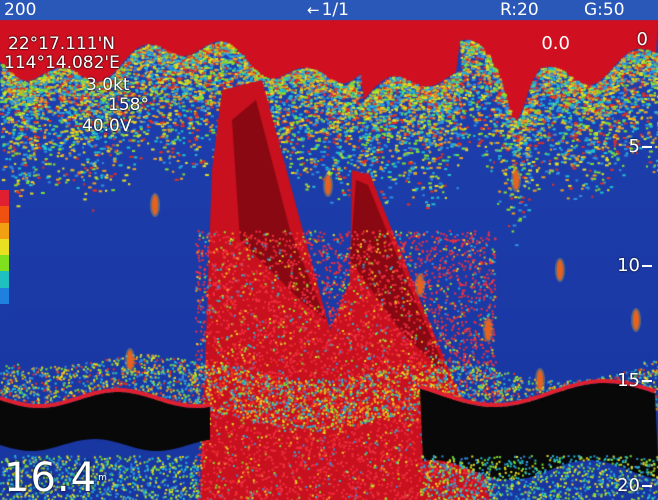 Image resolution: width=658 pixels, height=500 pixels. Describe the element at coordinates (108, 85) in the screenshot. I see `speed-readout: 3.0kt` at that location.